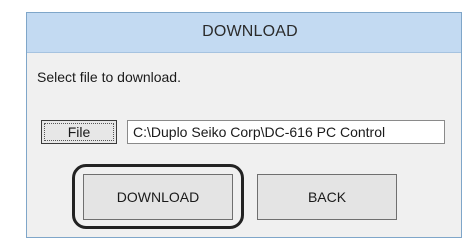 The image size is (468, 244). I want to click on file-path-input, so click(286, 132).